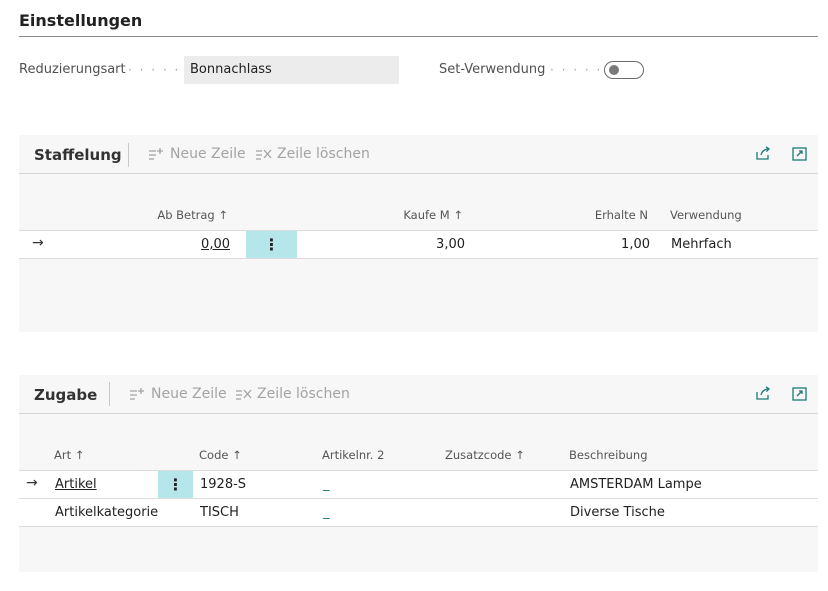 The height and width of the screenshot is (591, 828). I want to click on col-ab-betrag: Ab Betrag ↑, so click(184, 215).